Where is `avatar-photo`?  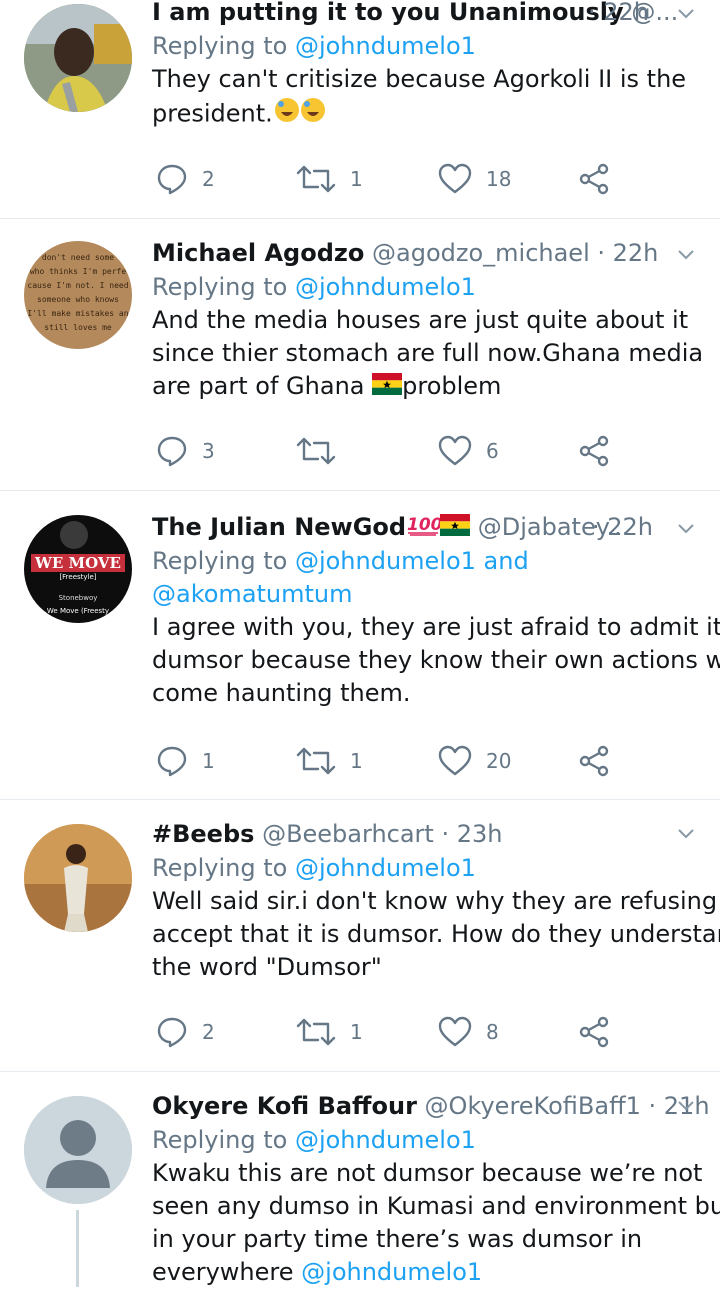 avatar-photo is located at coordinates (78, 58).